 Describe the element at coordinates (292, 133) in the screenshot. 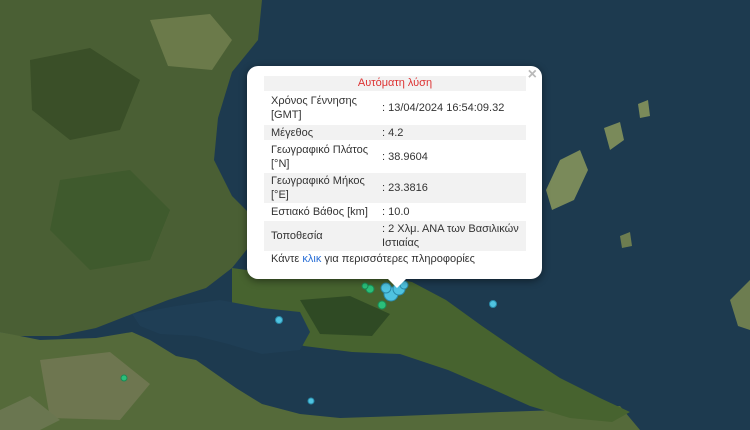

I see `row-label: Μέγεθος` at that location.